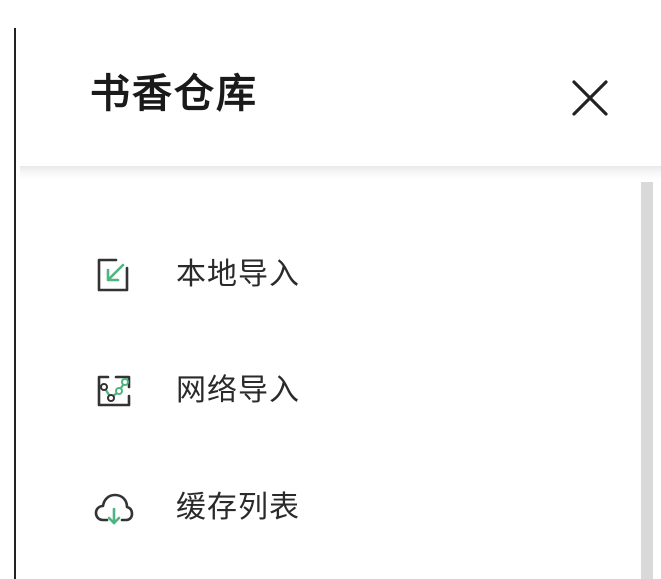  Describe the element at coordinates (238, 507) in the screenshot. I see `menu-item-label: 缓存列表` at that location.